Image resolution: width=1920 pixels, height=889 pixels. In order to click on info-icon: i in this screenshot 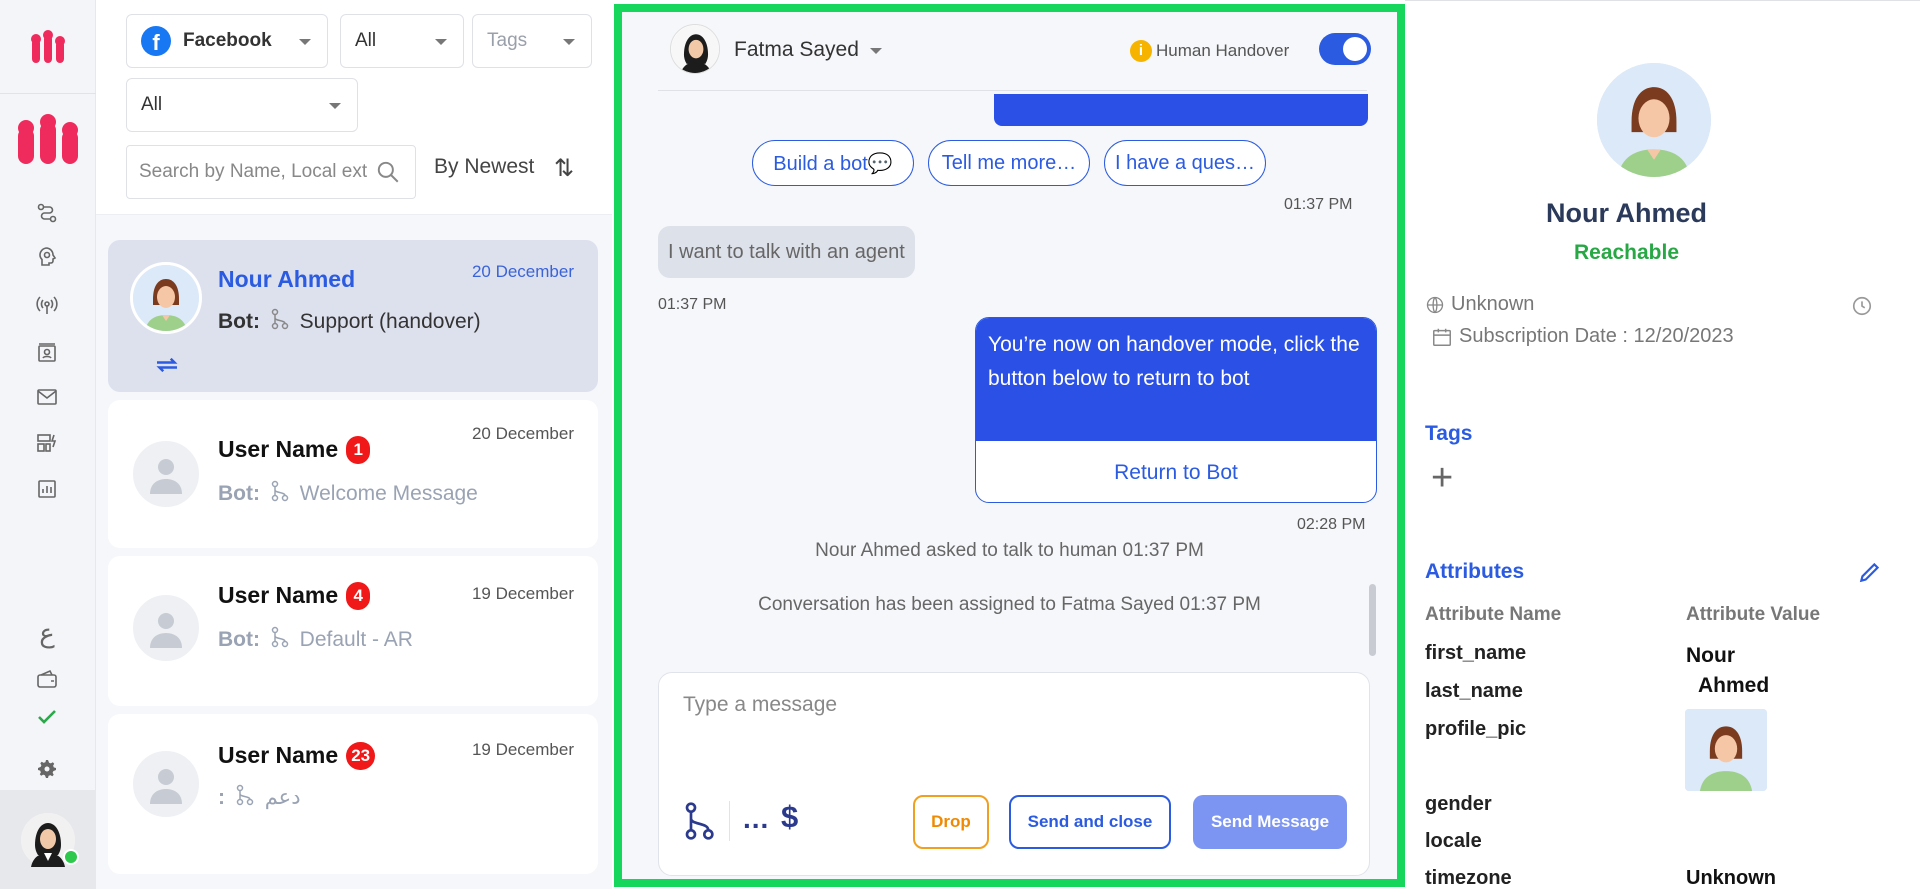, I will do `click(1141, 51)`.